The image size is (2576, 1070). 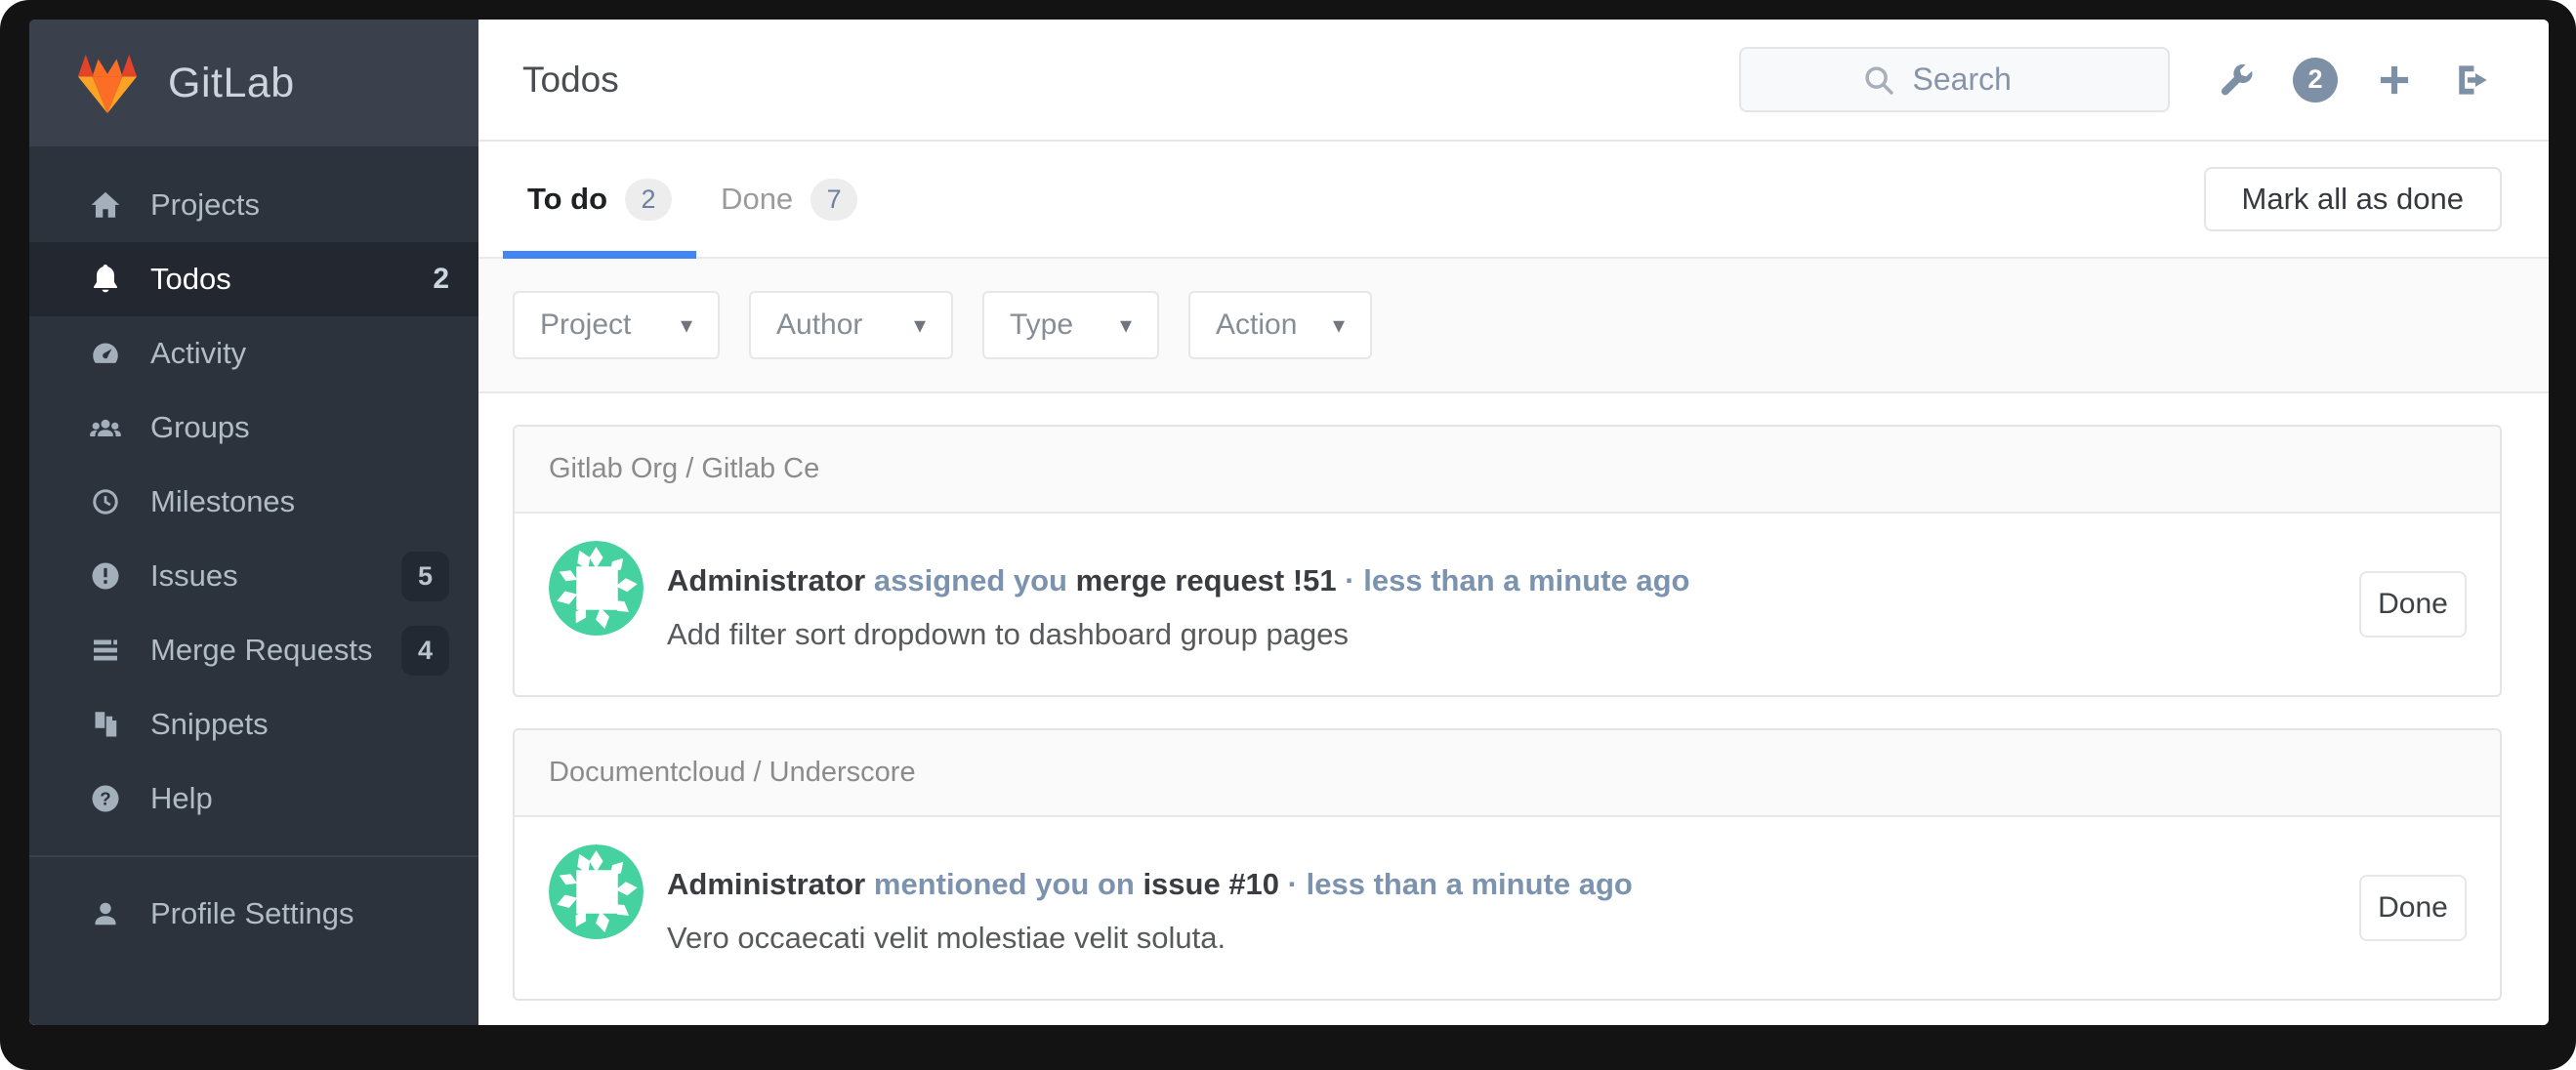 I want to click on header-icons: 2, so click(x=2355, y=80).